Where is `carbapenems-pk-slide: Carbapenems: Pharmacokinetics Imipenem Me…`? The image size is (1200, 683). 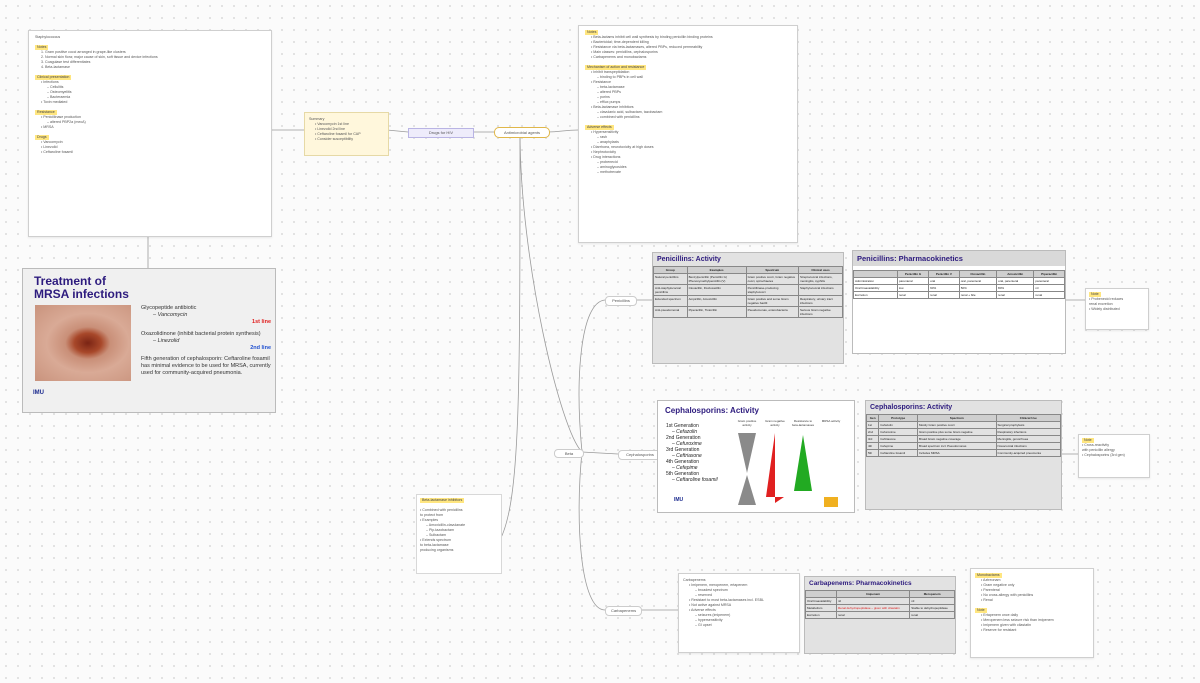
carbapenems-pk-slide: Carbapenems: Pharmacokinetics Imipenem Me… is located at coordinates (880, 615).